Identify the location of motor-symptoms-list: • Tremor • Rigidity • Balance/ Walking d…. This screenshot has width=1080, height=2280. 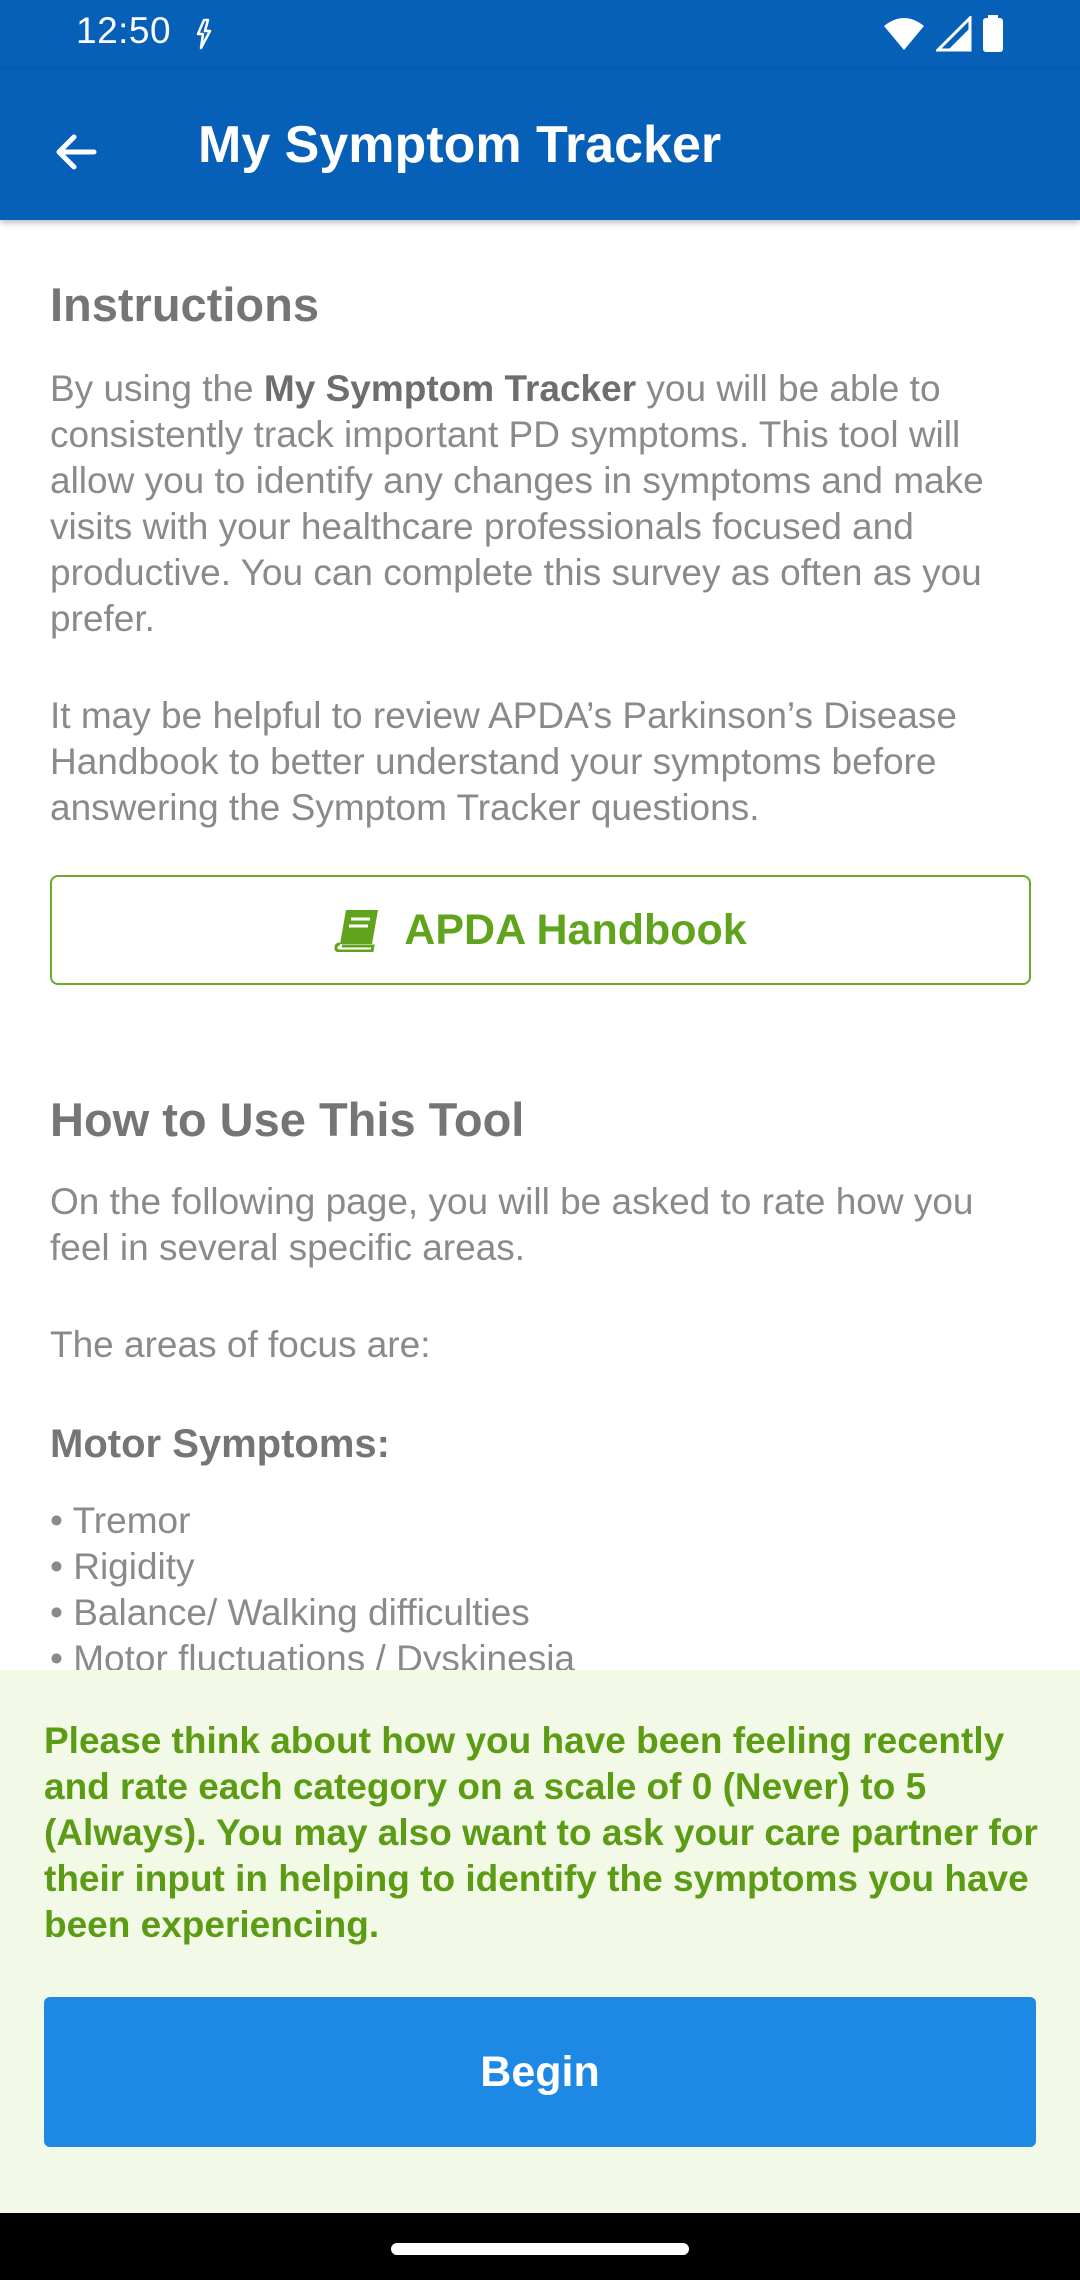
(545, 1590).